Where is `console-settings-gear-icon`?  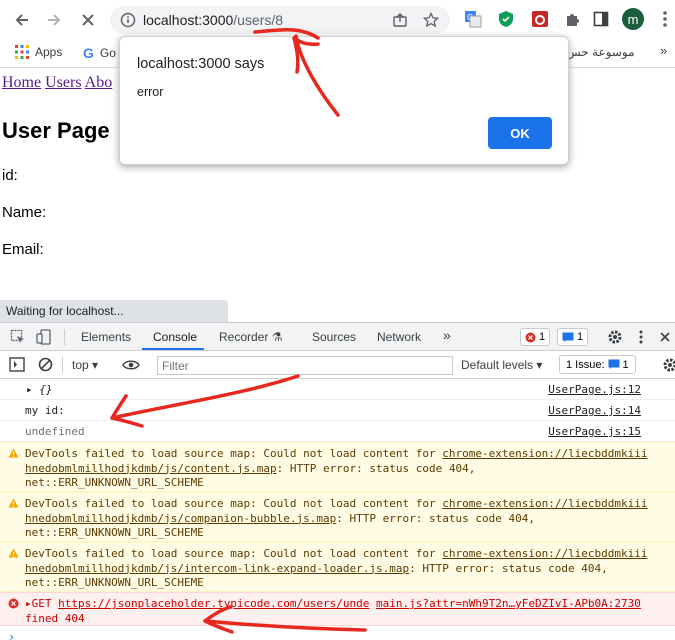
console-settings-gear-icon is located at coordinates (668, 365).